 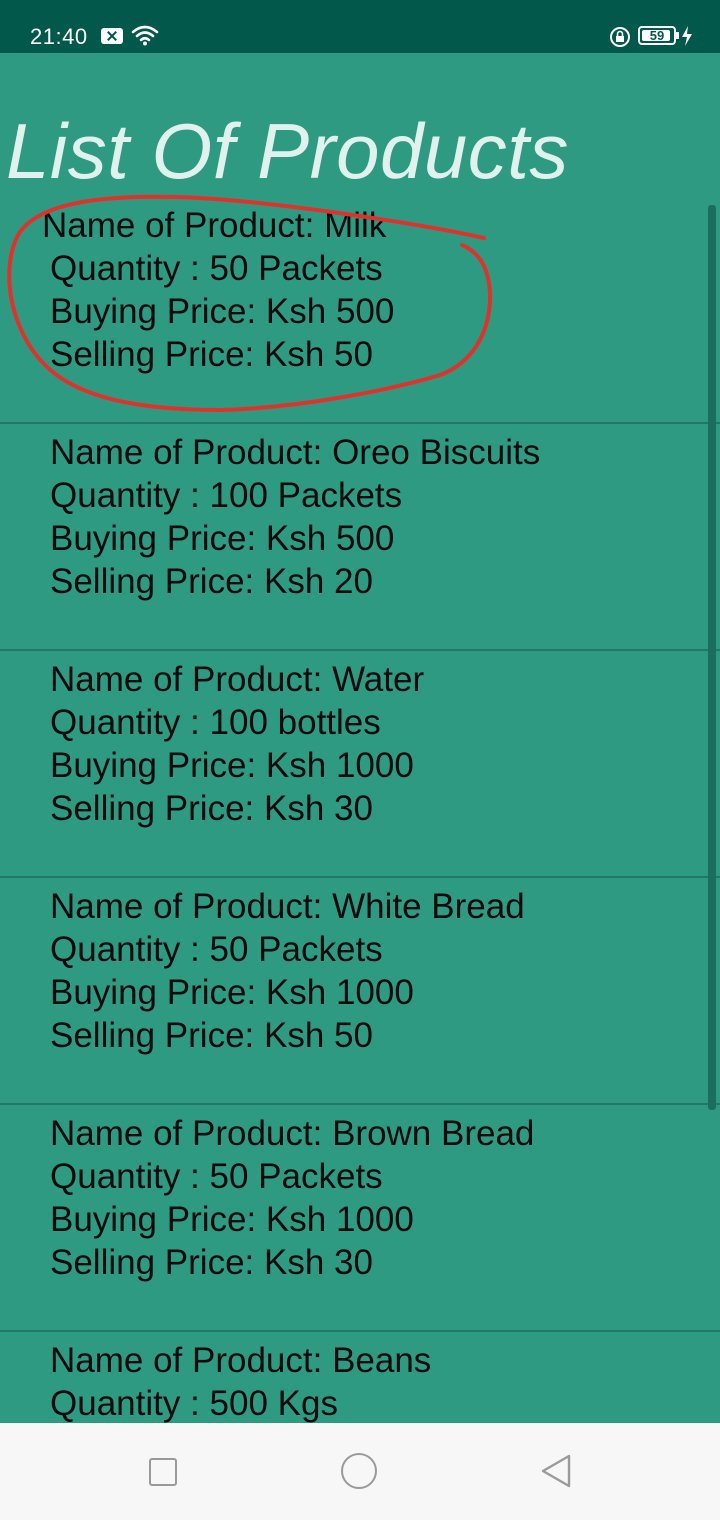 I want to click on product-quantity: Quantity : 100 Packets, so click(x=226, y=495).